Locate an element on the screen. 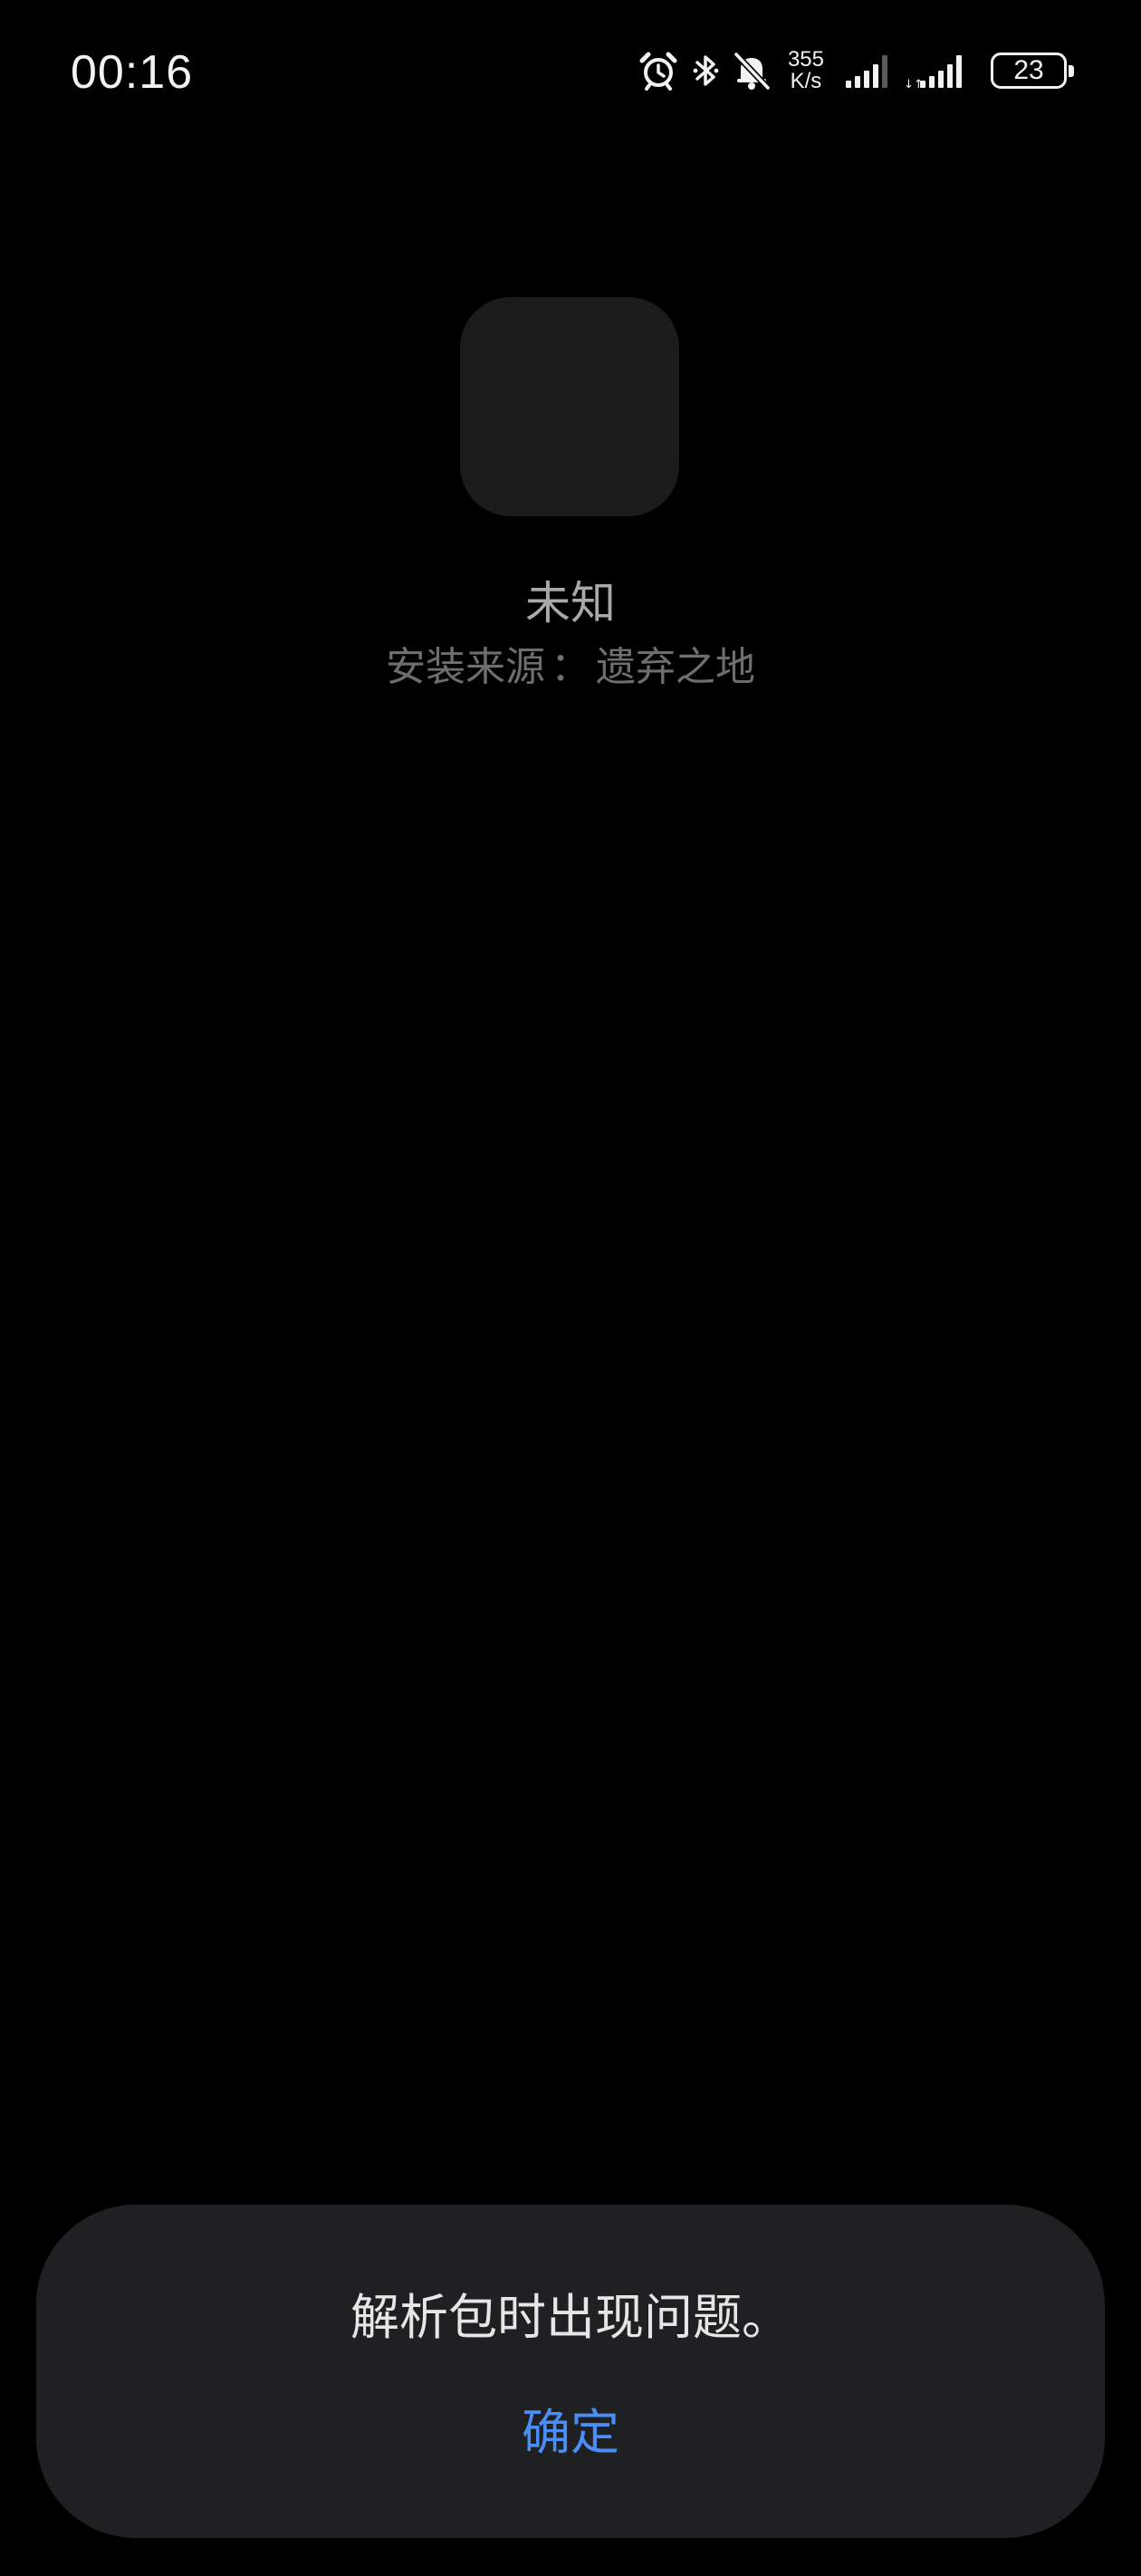  network-speed-unit: K/s is located at coordinates (806, 81).